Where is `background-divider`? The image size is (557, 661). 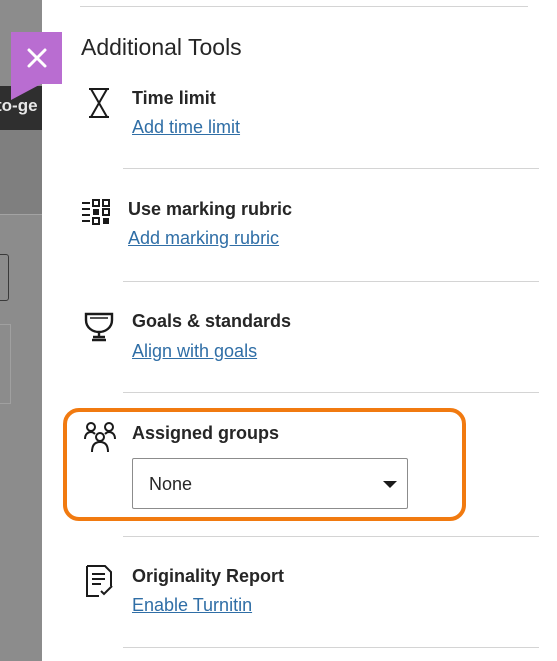
background-divider is located at coordinates (21, 214).